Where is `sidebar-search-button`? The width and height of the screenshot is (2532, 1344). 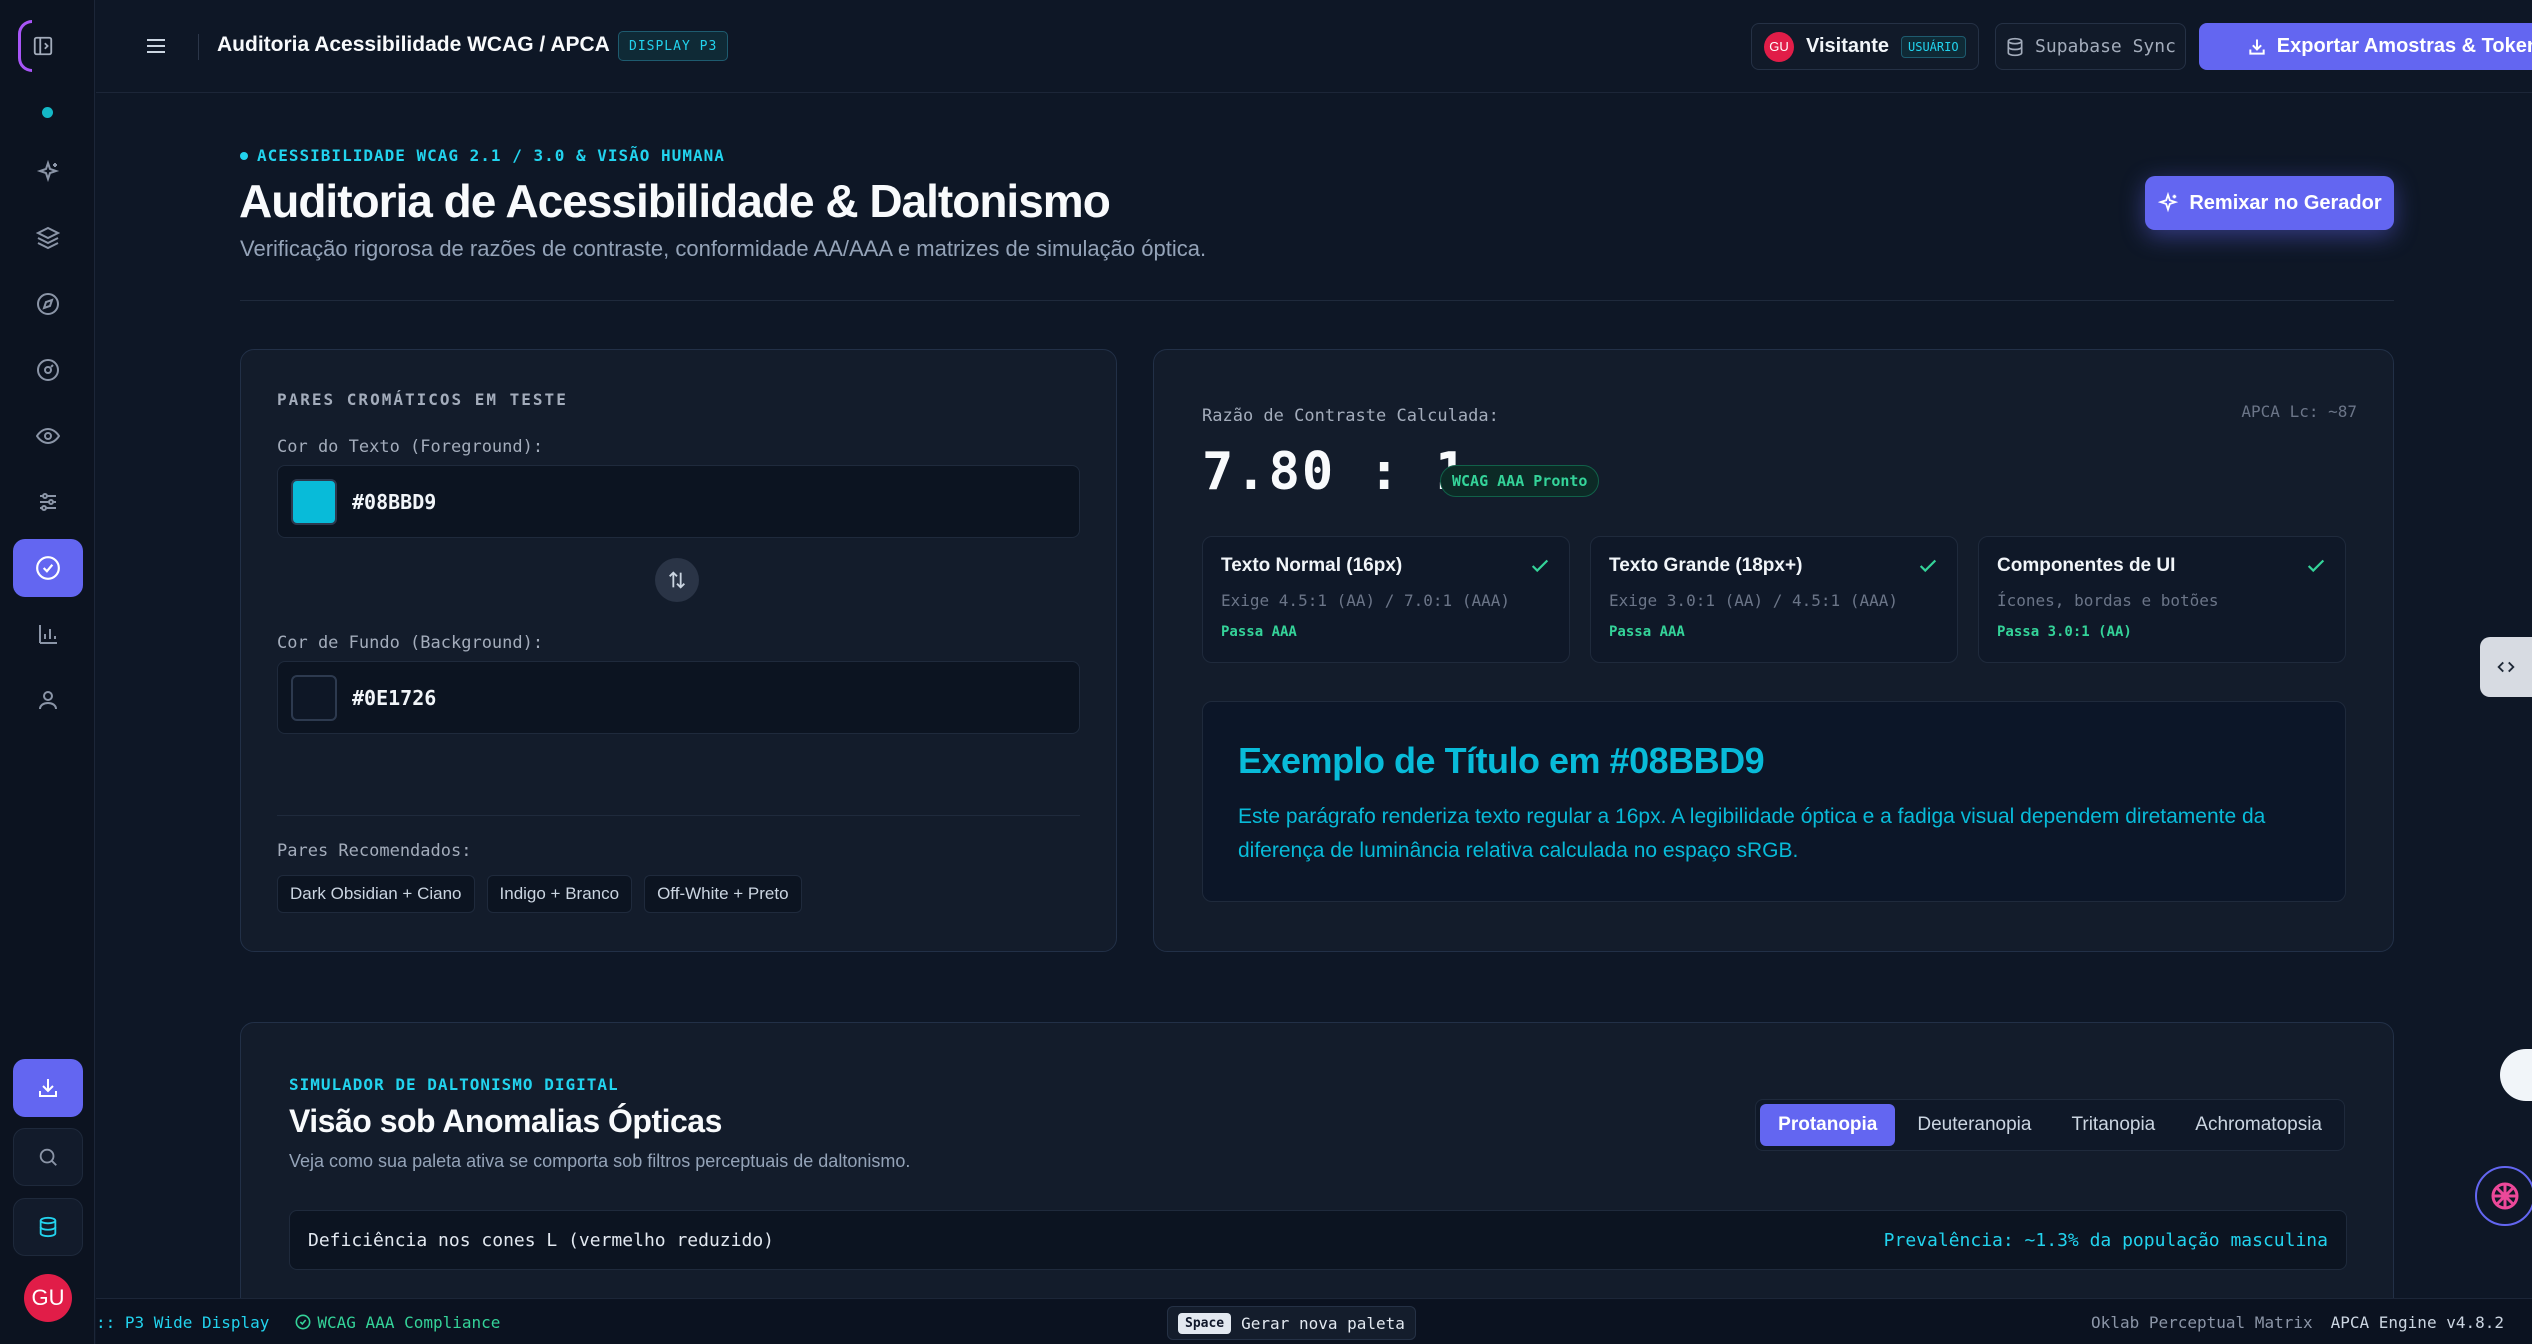
sidebar-search-button is located at coordinates (48, 1157).